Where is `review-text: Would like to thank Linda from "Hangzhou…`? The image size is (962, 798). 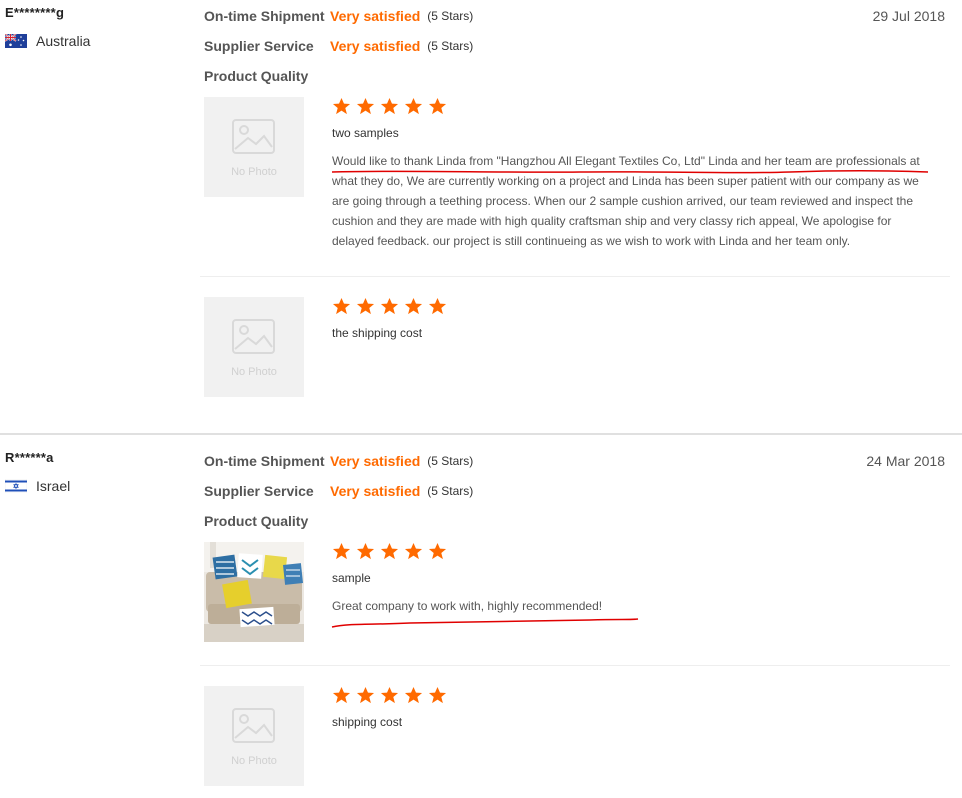
review-text: Would like to thank Linda from "Hangzhou… is located at coordinates (626, 201).